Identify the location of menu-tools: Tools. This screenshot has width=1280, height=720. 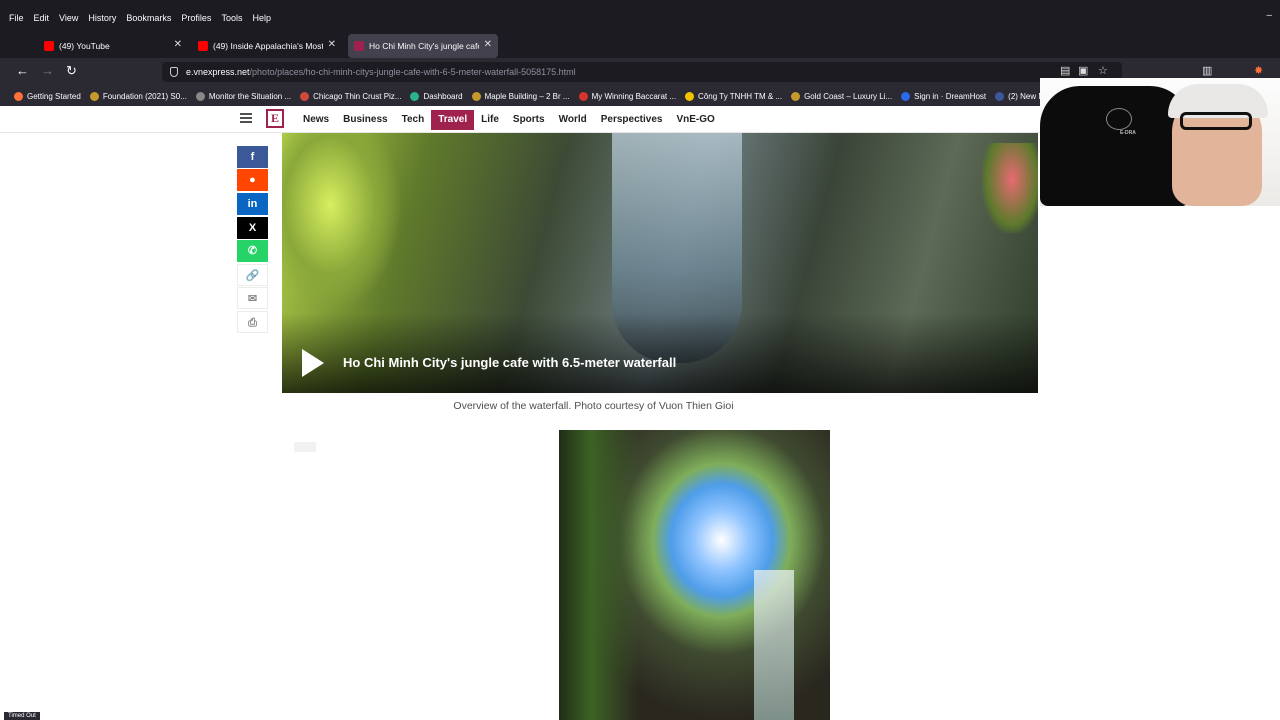
(231, 18).